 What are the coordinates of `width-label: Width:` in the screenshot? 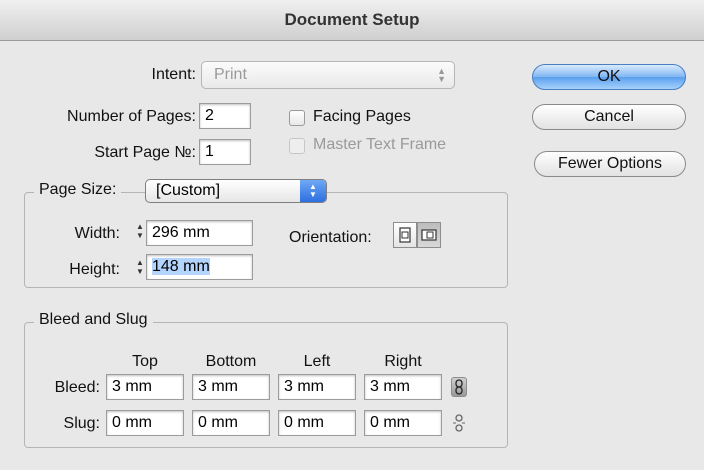 It's located at (97, 233).